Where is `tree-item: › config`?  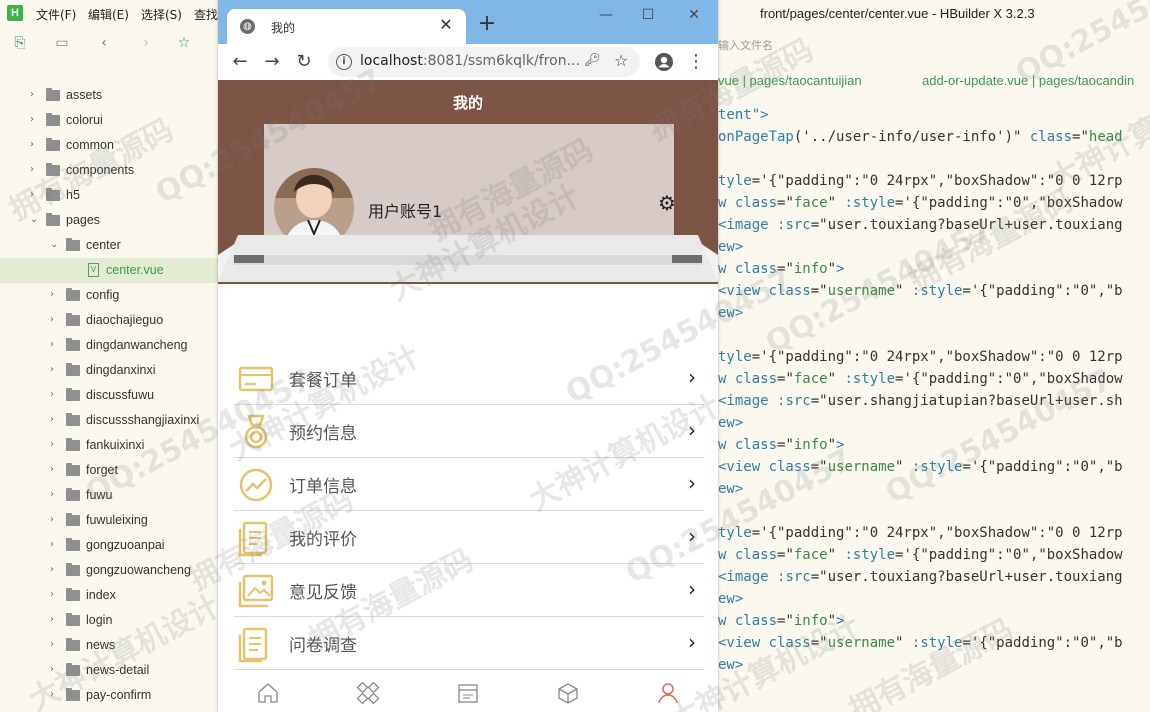 tree-item: › config is located at coordinates (109, 295).